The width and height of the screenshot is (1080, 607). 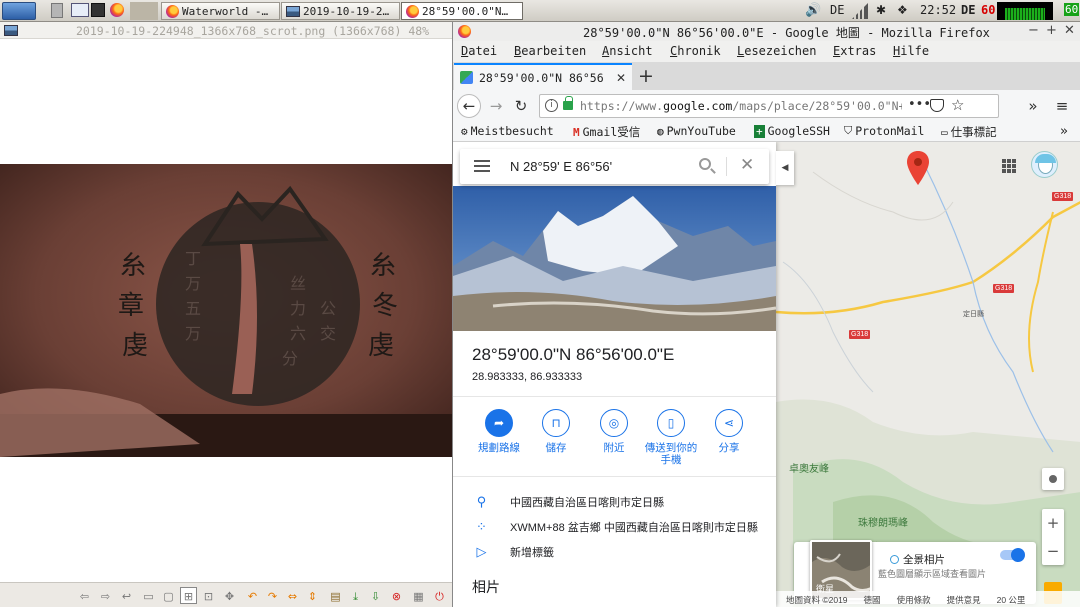 What do you see at coordinates (396, 595) in the screenshot?
I see `delete-icon: ⊗` at bounding box center [396, 595].